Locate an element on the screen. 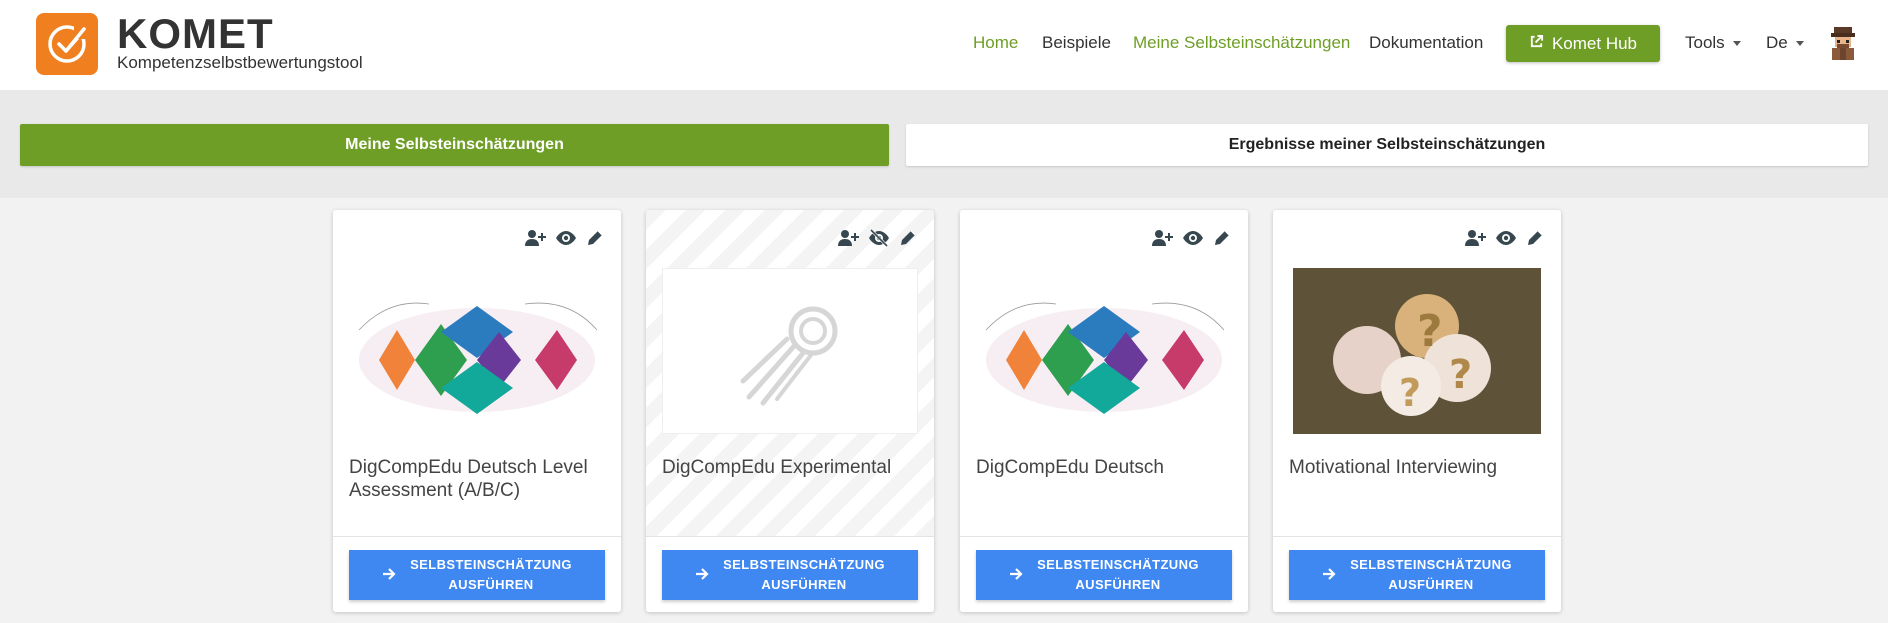 This screenshot has height=623, width=1888. nav-documentation: Dokumentation is located at coordinates (1426, 43).